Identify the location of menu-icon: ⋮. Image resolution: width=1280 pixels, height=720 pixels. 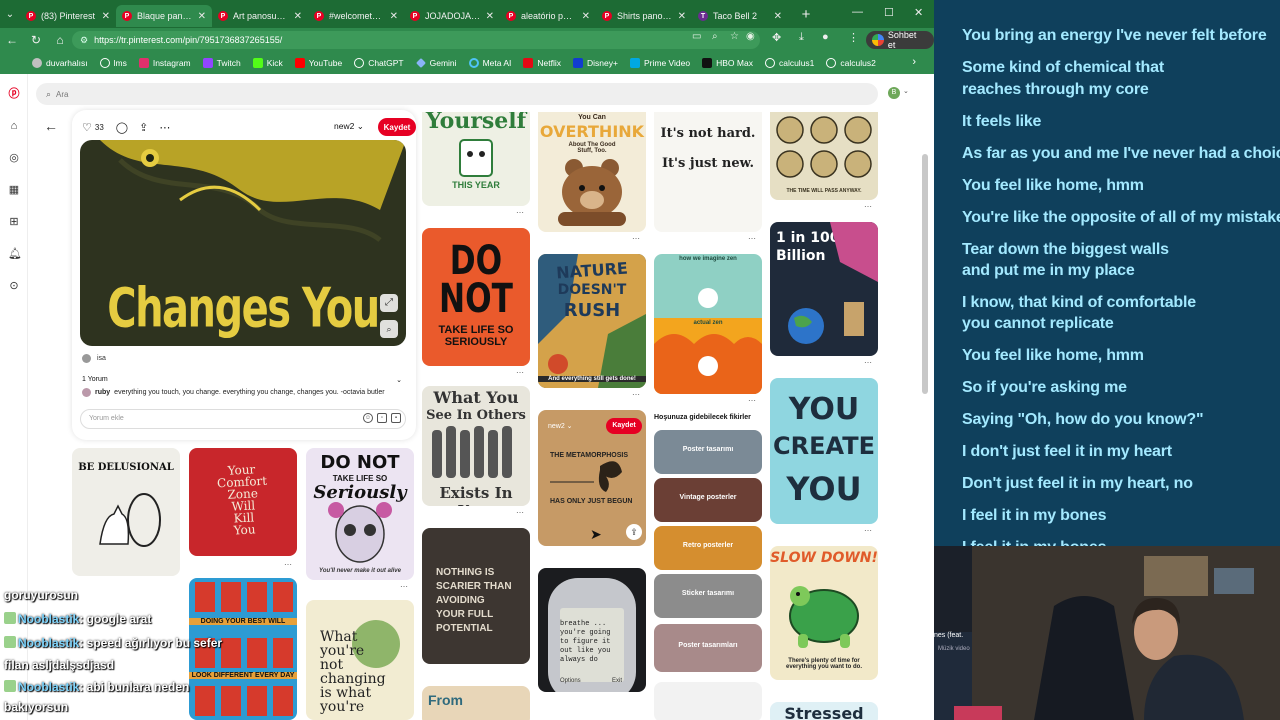
(853, 37).